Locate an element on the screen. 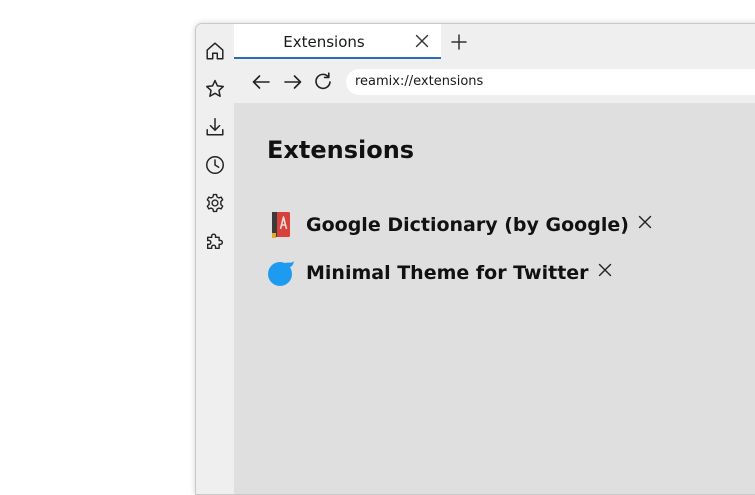  sidebar-item-extensions is located at coordinates (215, 241).